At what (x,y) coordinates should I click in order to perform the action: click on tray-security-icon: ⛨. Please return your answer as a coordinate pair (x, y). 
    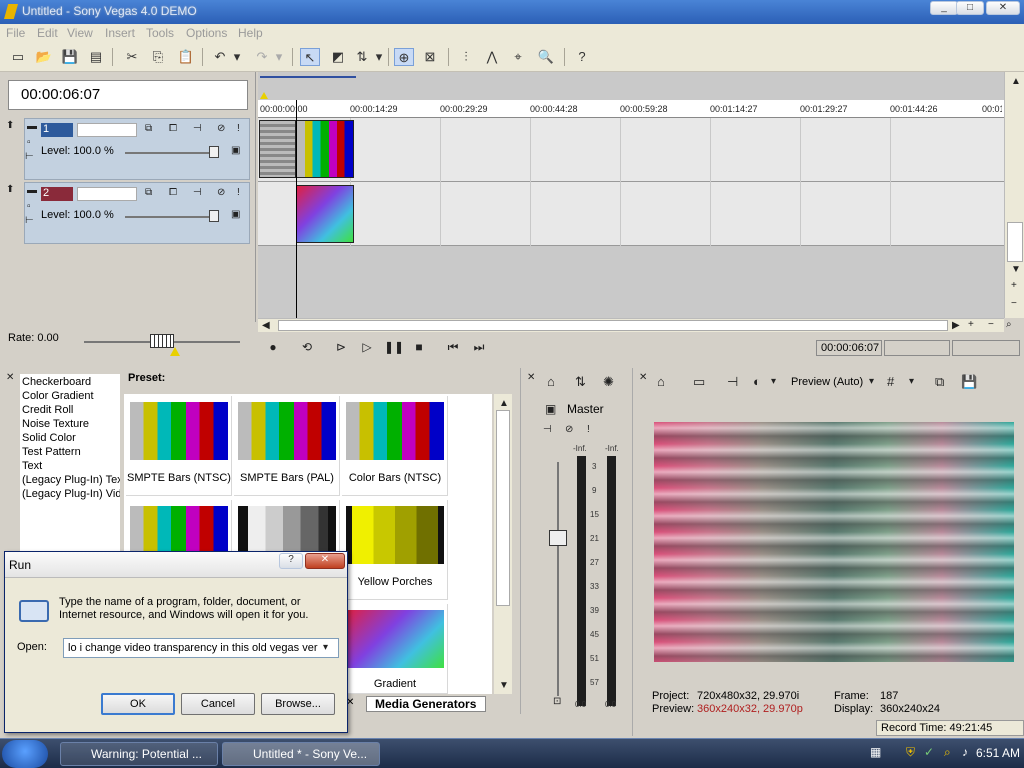
    Looking at the image, I should click on (910, 752).